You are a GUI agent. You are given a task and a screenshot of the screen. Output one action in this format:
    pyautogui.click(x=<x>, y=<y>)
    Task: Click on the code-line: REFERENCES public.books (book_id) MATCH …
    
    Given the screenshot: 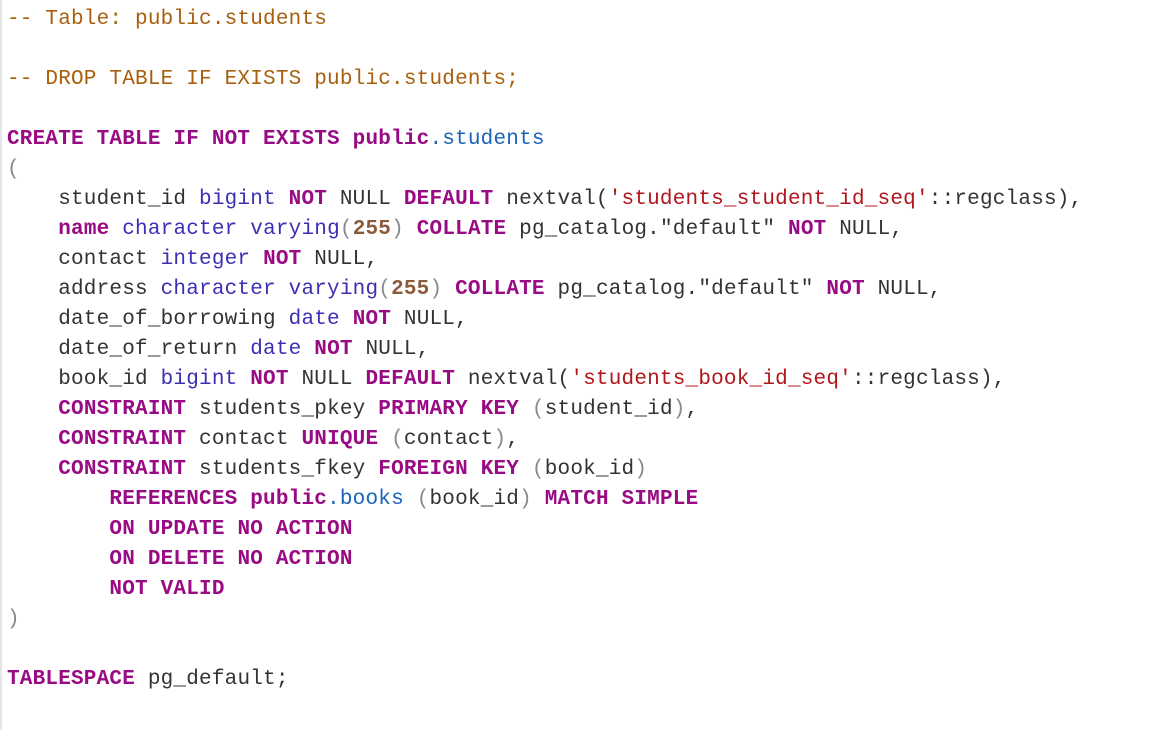 What is the action you would take?
    pyautogui.click(x=544, y=500)
    